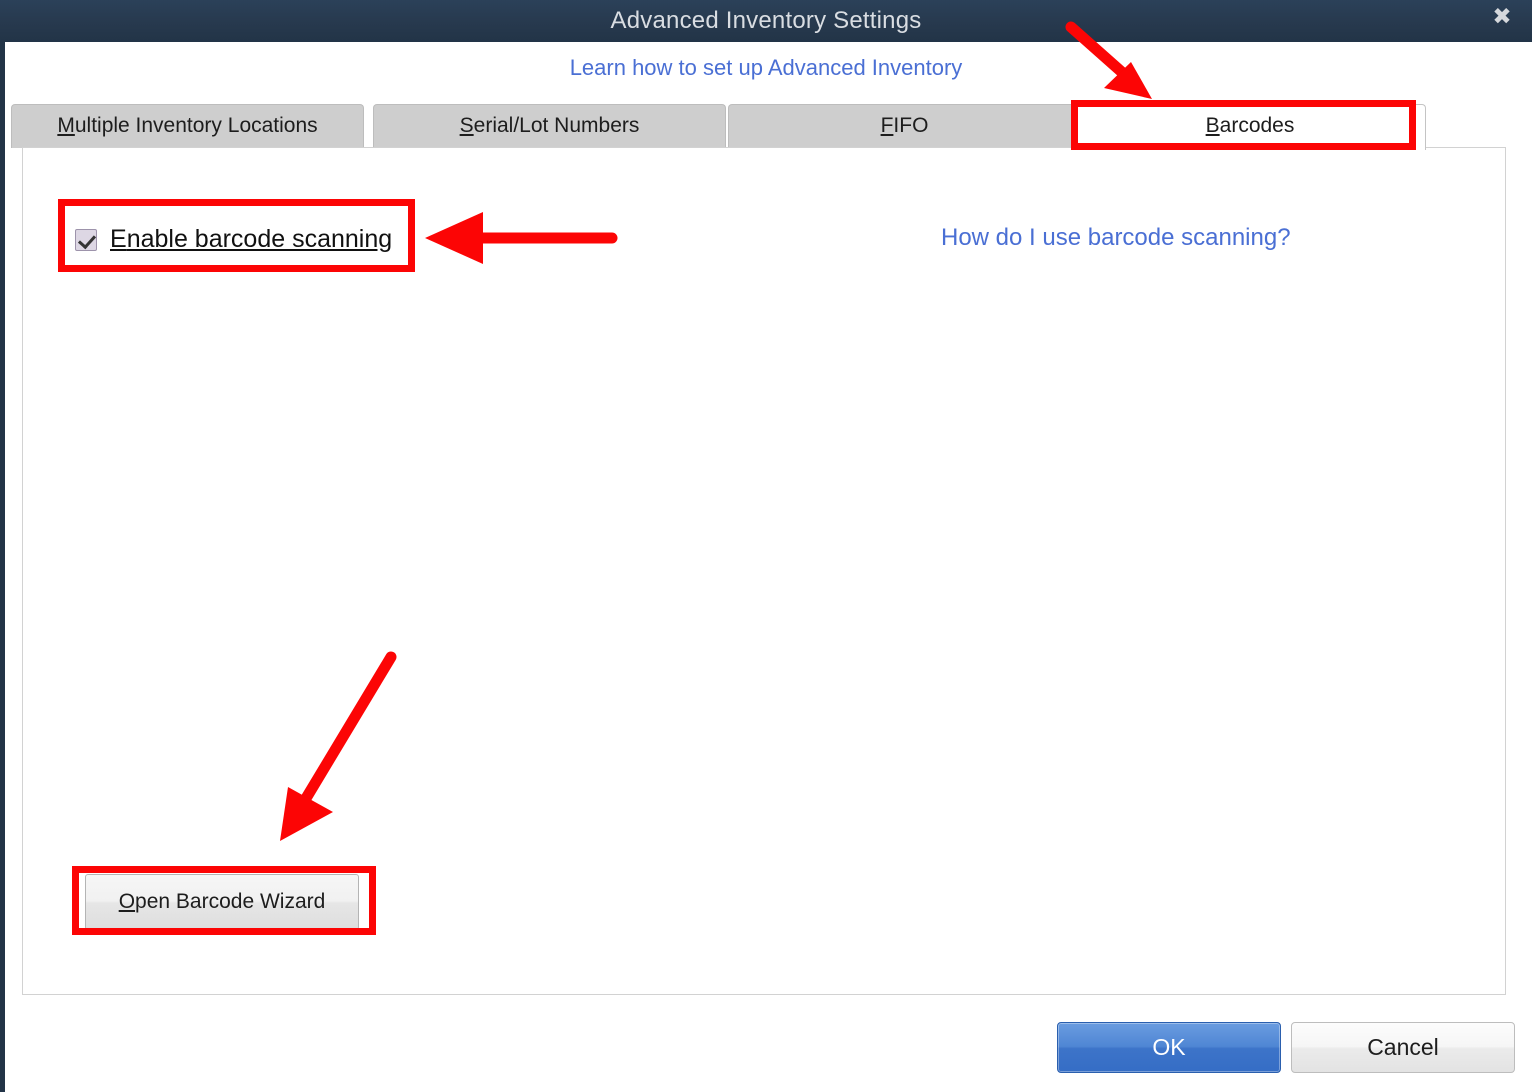 Image resolution: width=1532 pixels, height=1092 pixels. Describe the element at coordinates (1212, 125) in the screenshot. I see `tab-accel-key: B` at that location.